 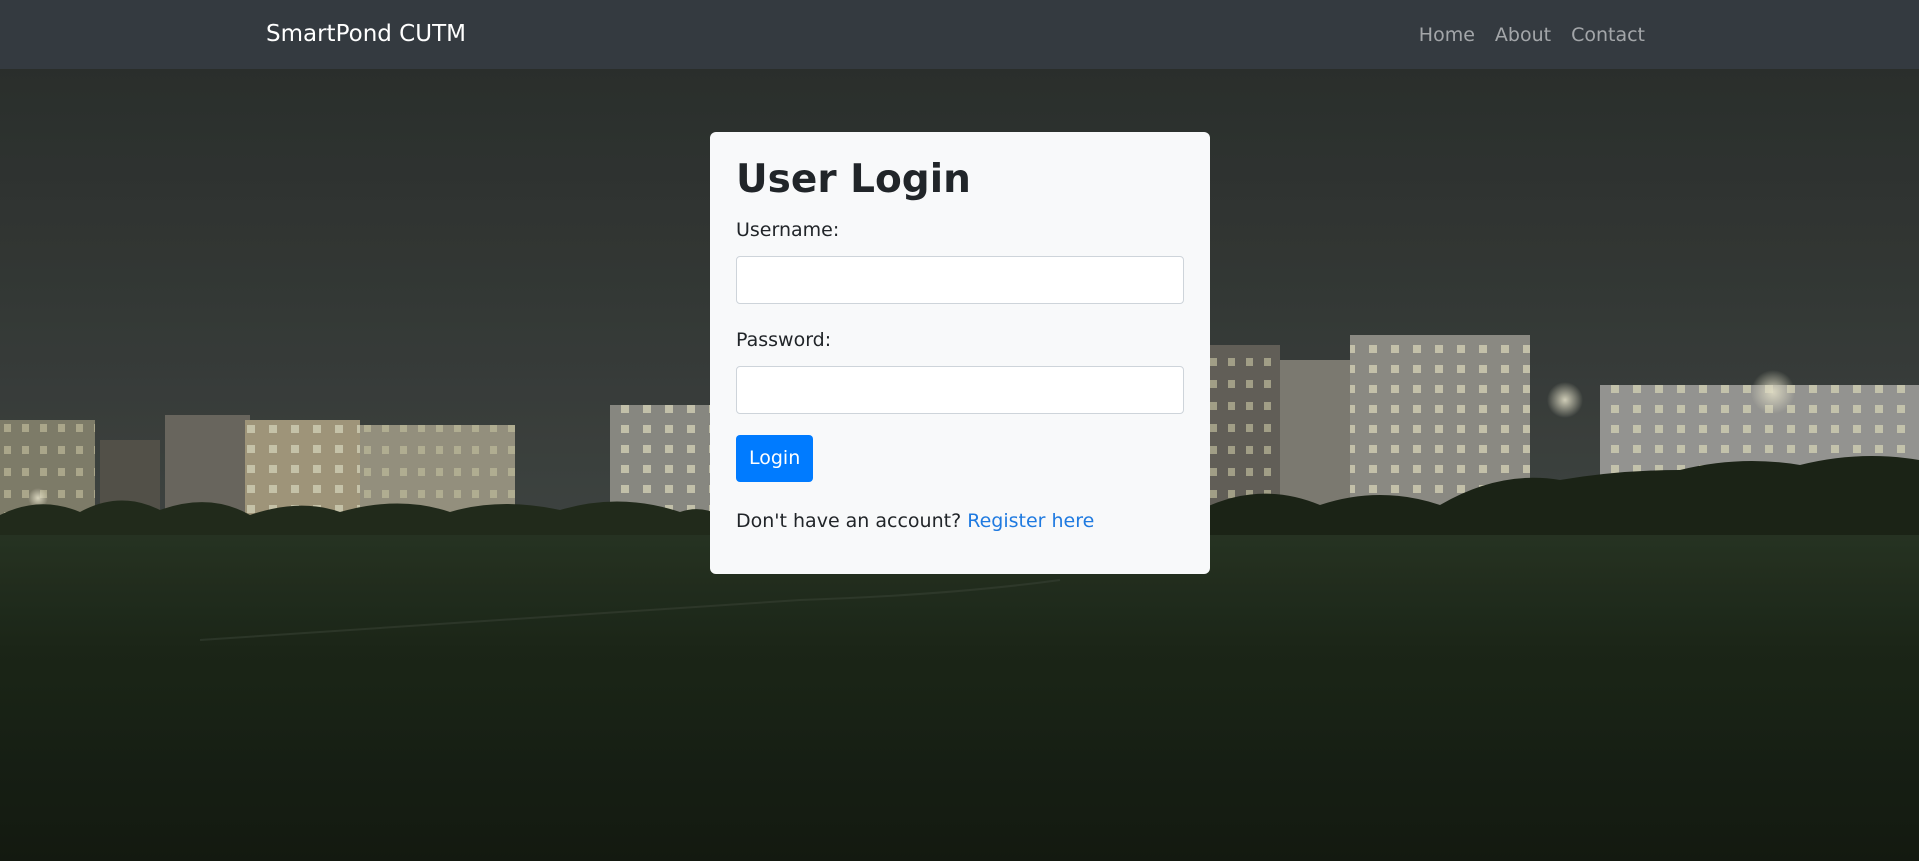 What do you see at coordinates (960, 280) in the screenshot?
I see `username-input` at bounding box center [960, 280].